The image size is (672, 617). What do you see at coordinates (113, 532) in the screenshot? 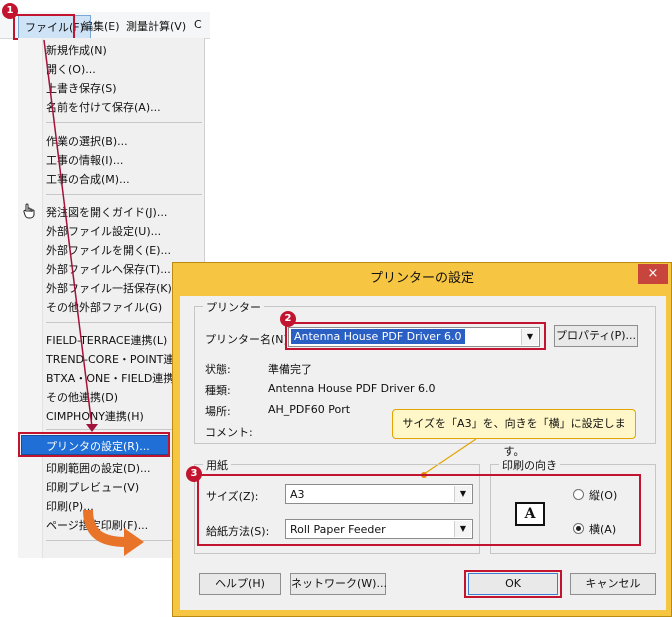
I see `orange-arrow-icon` at bounding box center [113, 532].